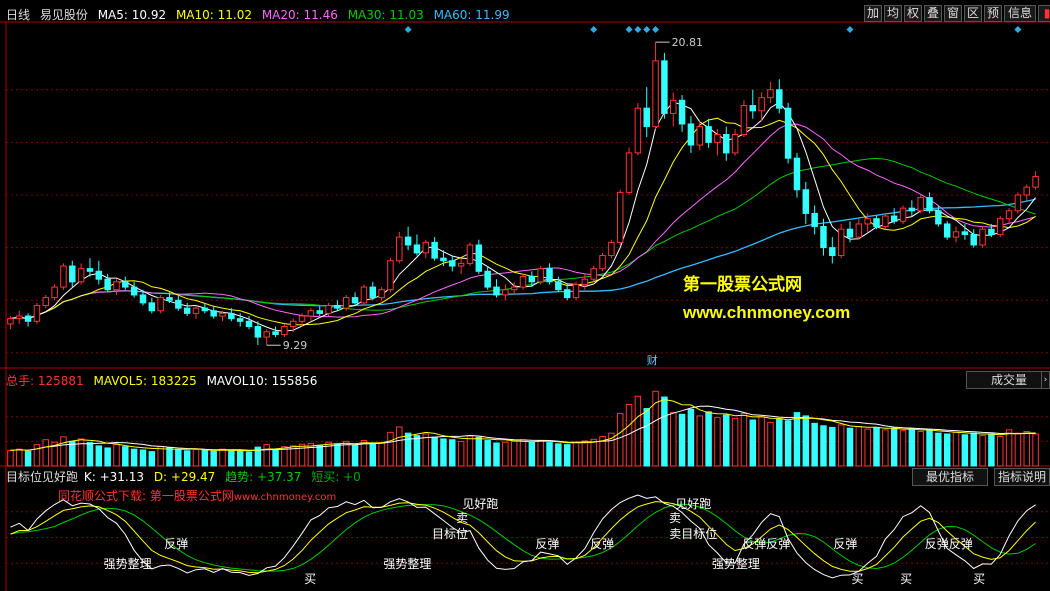 The height and width of the screenshot is (591, 1050). Describe the element at coordinates (950, 477) in the screenshot. I see `optimal-indicator-button: 最优指标` at that location.